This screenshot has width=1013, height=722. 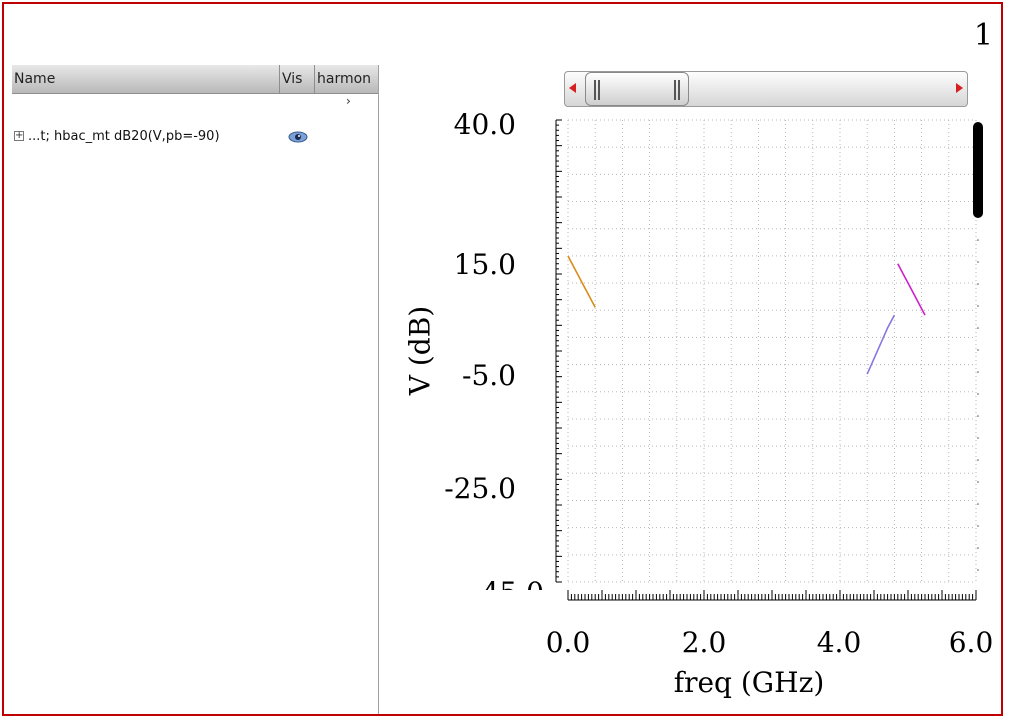 What do you see at coordinates (637, 89) in the screenshot?
I see `scrollbar-thumb` at bounding box center [637, 89].